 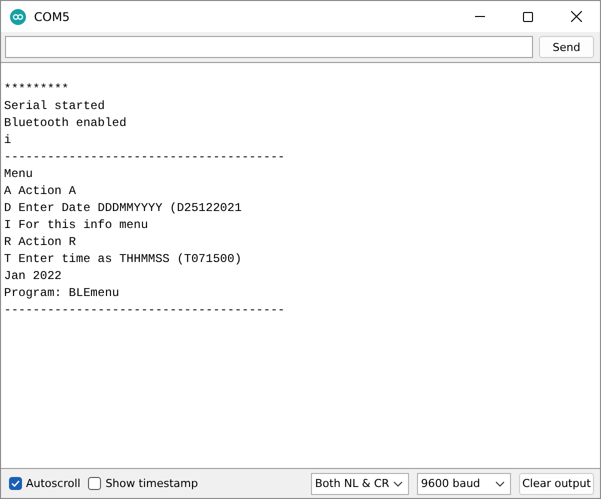 I want to click on output-line: *********, so click(x=36, y=89).